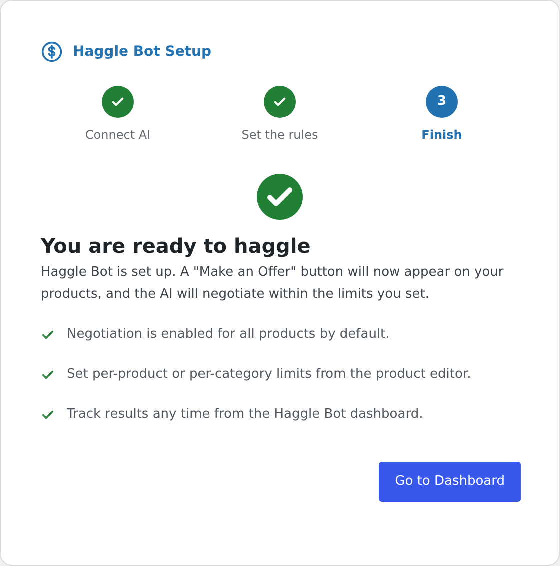  Describe the element at coordinates (142, 52) in the screenshot. I see `setup-title: Haggle Bot Setup` at that location.